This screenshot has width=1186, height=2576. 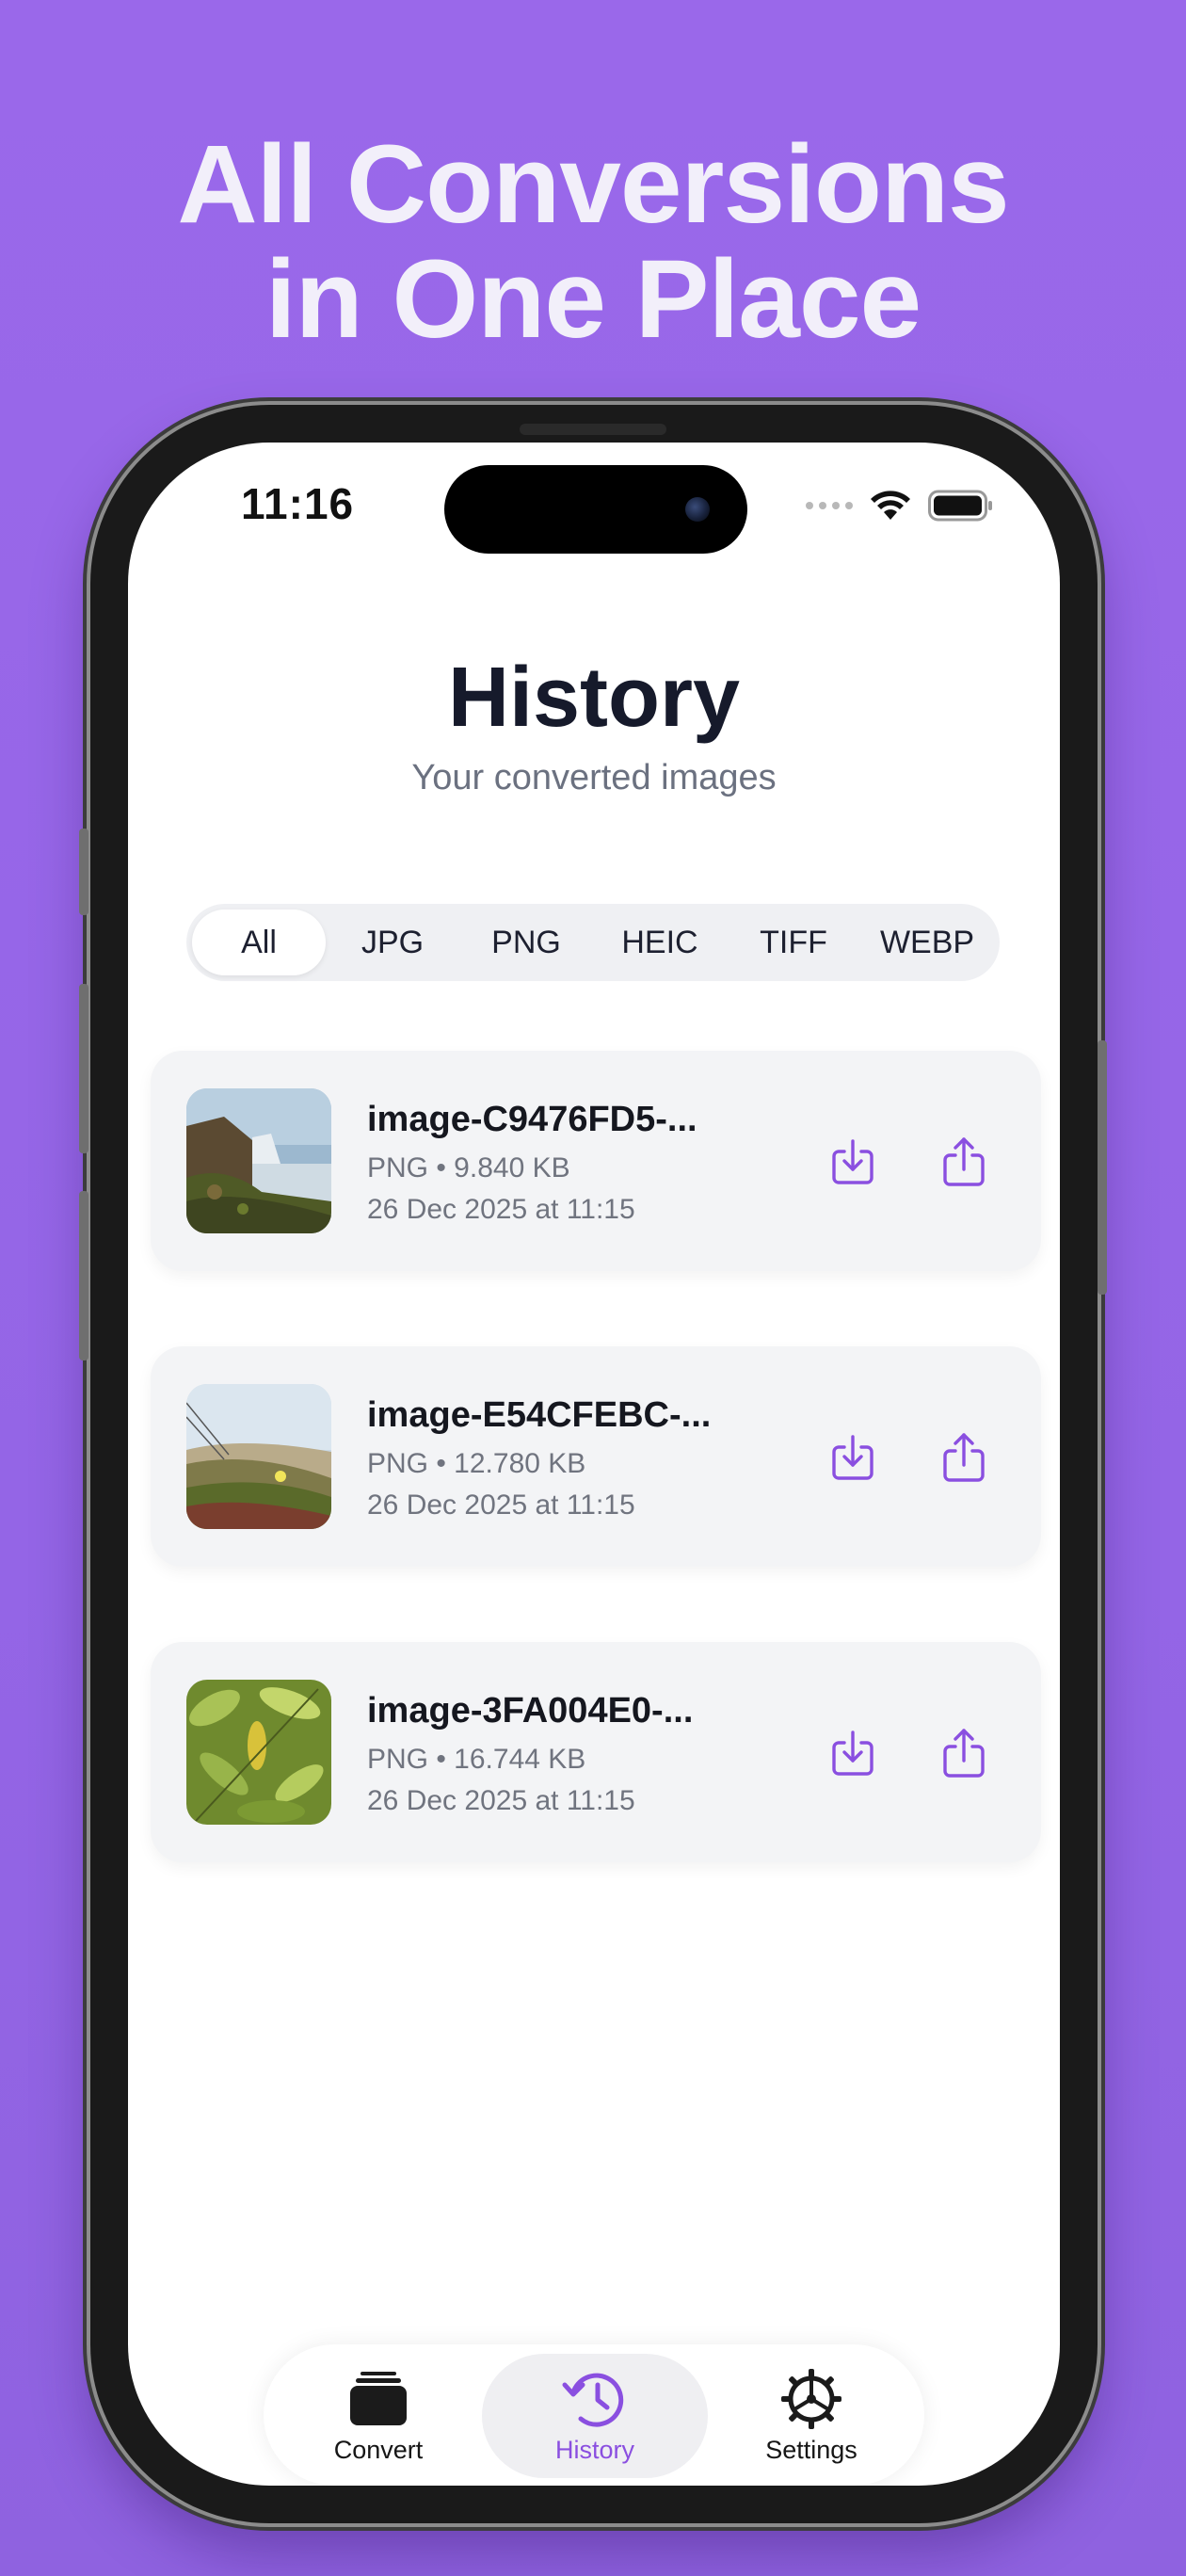 I want to click on tab-settings: Settings, so click(x=811, y=2416).